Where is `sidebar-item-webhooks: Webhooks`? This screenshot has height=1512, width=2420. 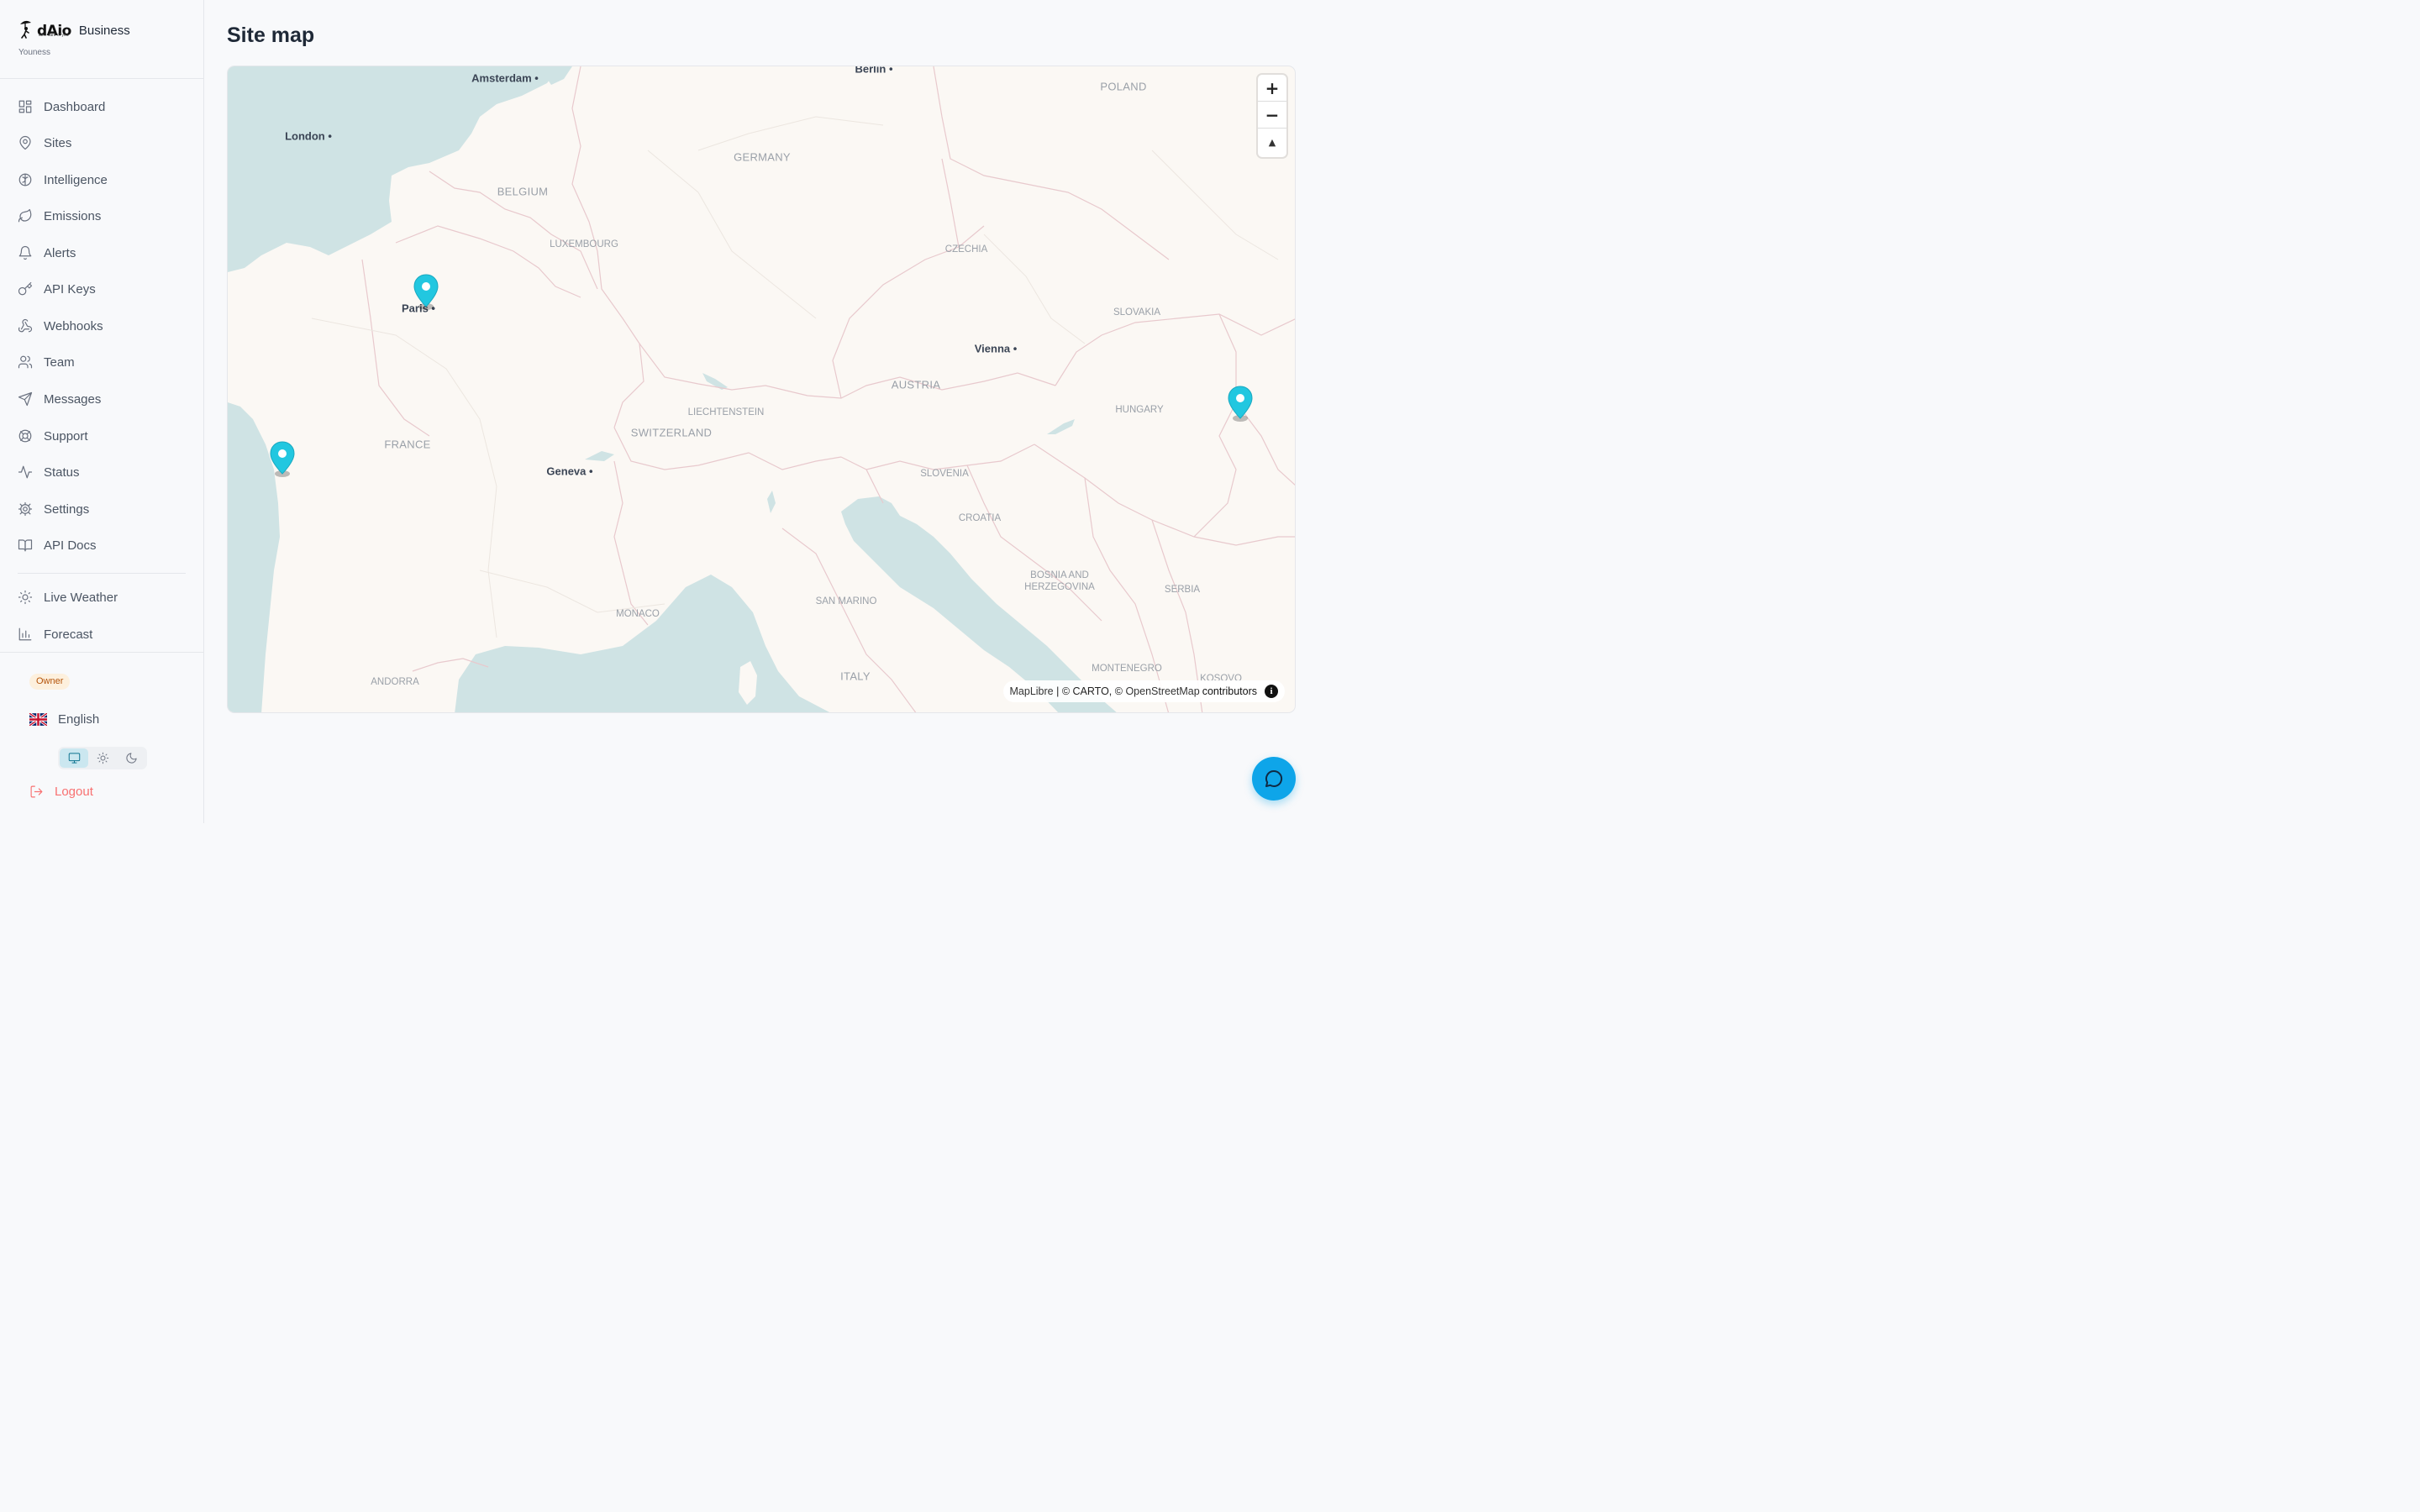 sidebar-item-webhooks: Webhooks is located at coordinates (102, 326).